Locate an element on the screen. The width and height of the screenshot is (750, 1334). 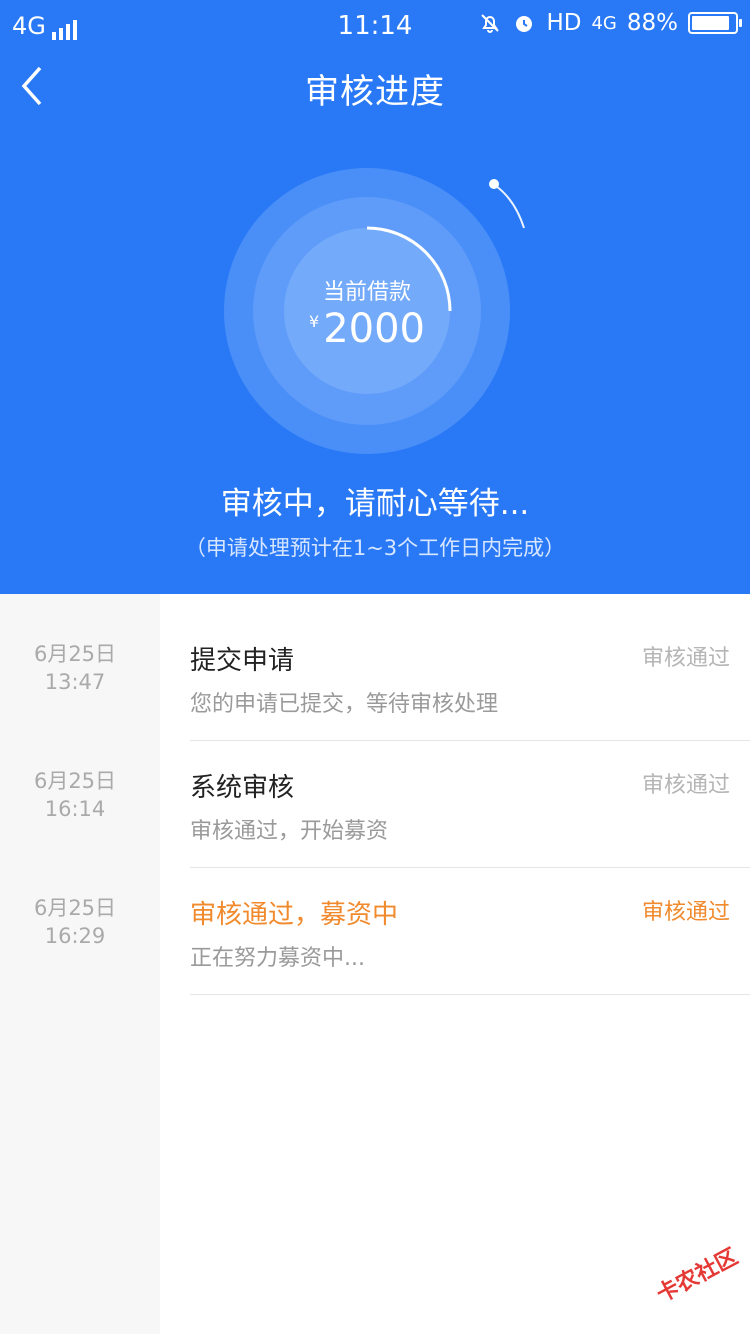
loan-amount-value: 2000 is located at coordinates (374, 329).